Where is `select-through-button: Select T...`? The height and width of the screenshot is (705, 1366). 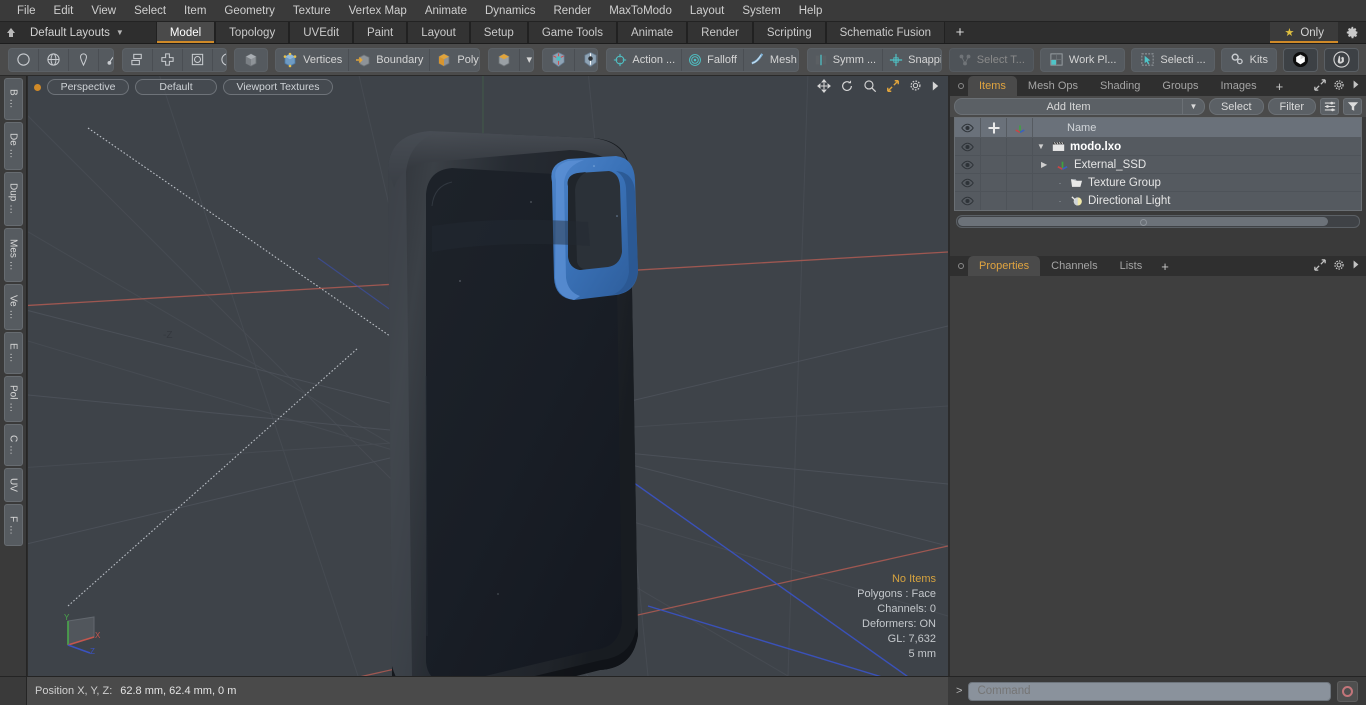
select-through-button: Select T... is located at coordinates (991, 59).